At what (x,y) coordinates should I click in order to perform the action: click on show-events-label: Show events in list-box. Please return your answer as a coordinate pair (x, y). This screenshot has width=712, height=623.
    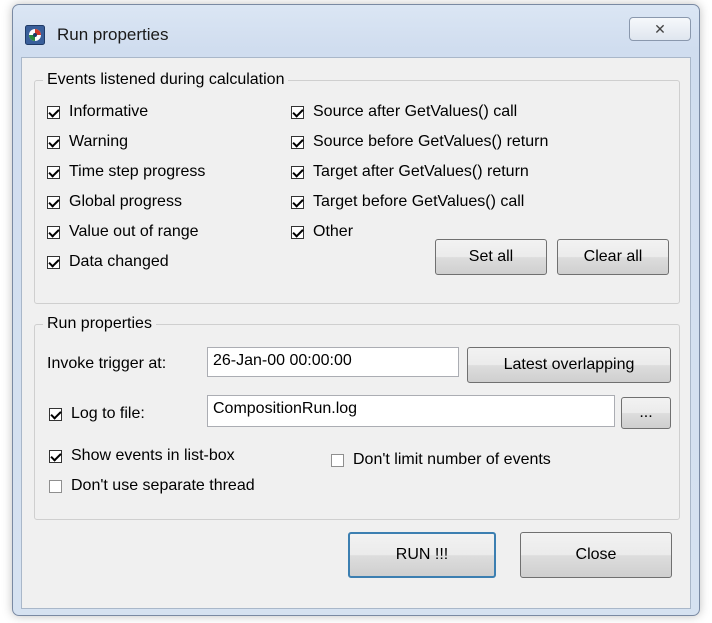
    Looking at the image, I should click on (153, 455).